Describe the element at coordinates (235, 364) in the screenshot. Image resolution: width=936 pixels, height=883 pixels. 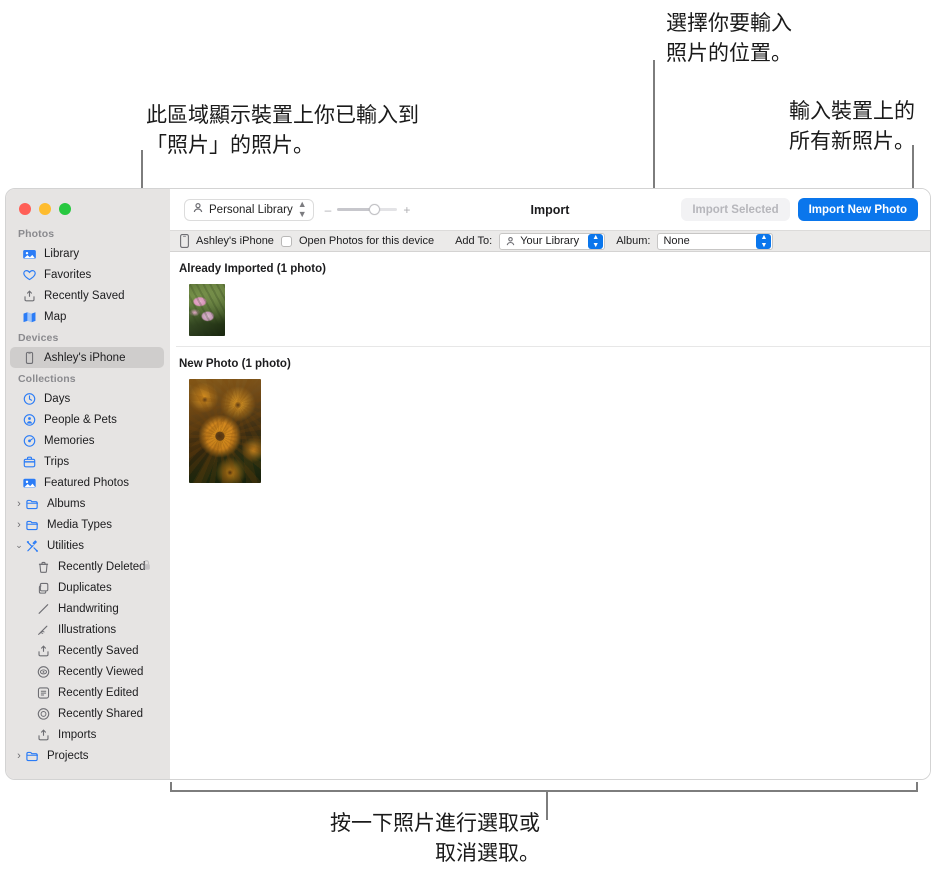
I see `photo-group-heading: New Photo (1 photo)` at that location.